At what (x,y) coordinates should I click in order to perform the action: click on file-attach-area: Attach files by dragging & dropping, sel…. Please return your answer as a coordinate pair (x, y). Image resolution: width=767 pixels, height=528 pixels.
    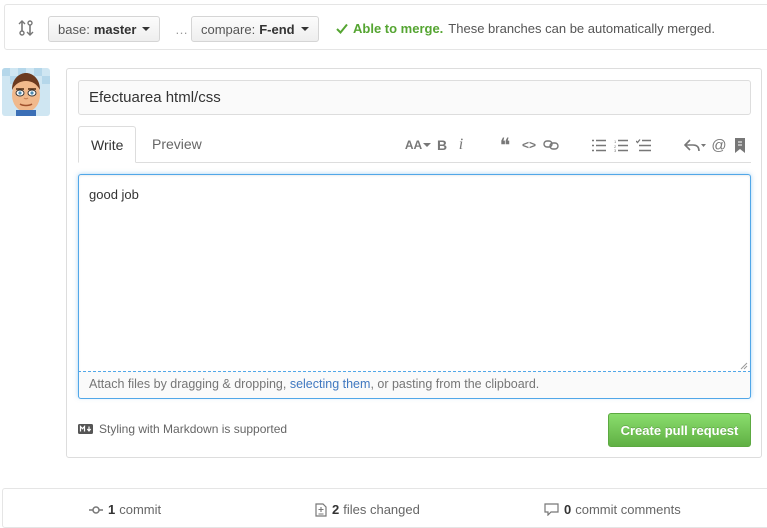
    Looking at the image, I should click on (414, 380).